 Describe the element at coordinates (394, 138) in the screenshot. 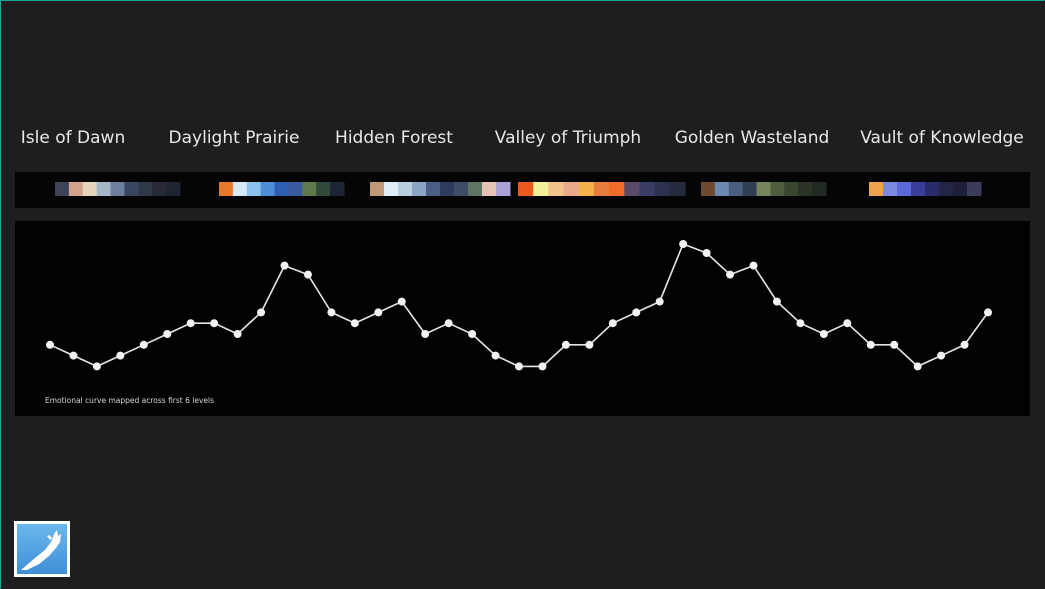

I see `level-title: Hidden Forest` at that location.